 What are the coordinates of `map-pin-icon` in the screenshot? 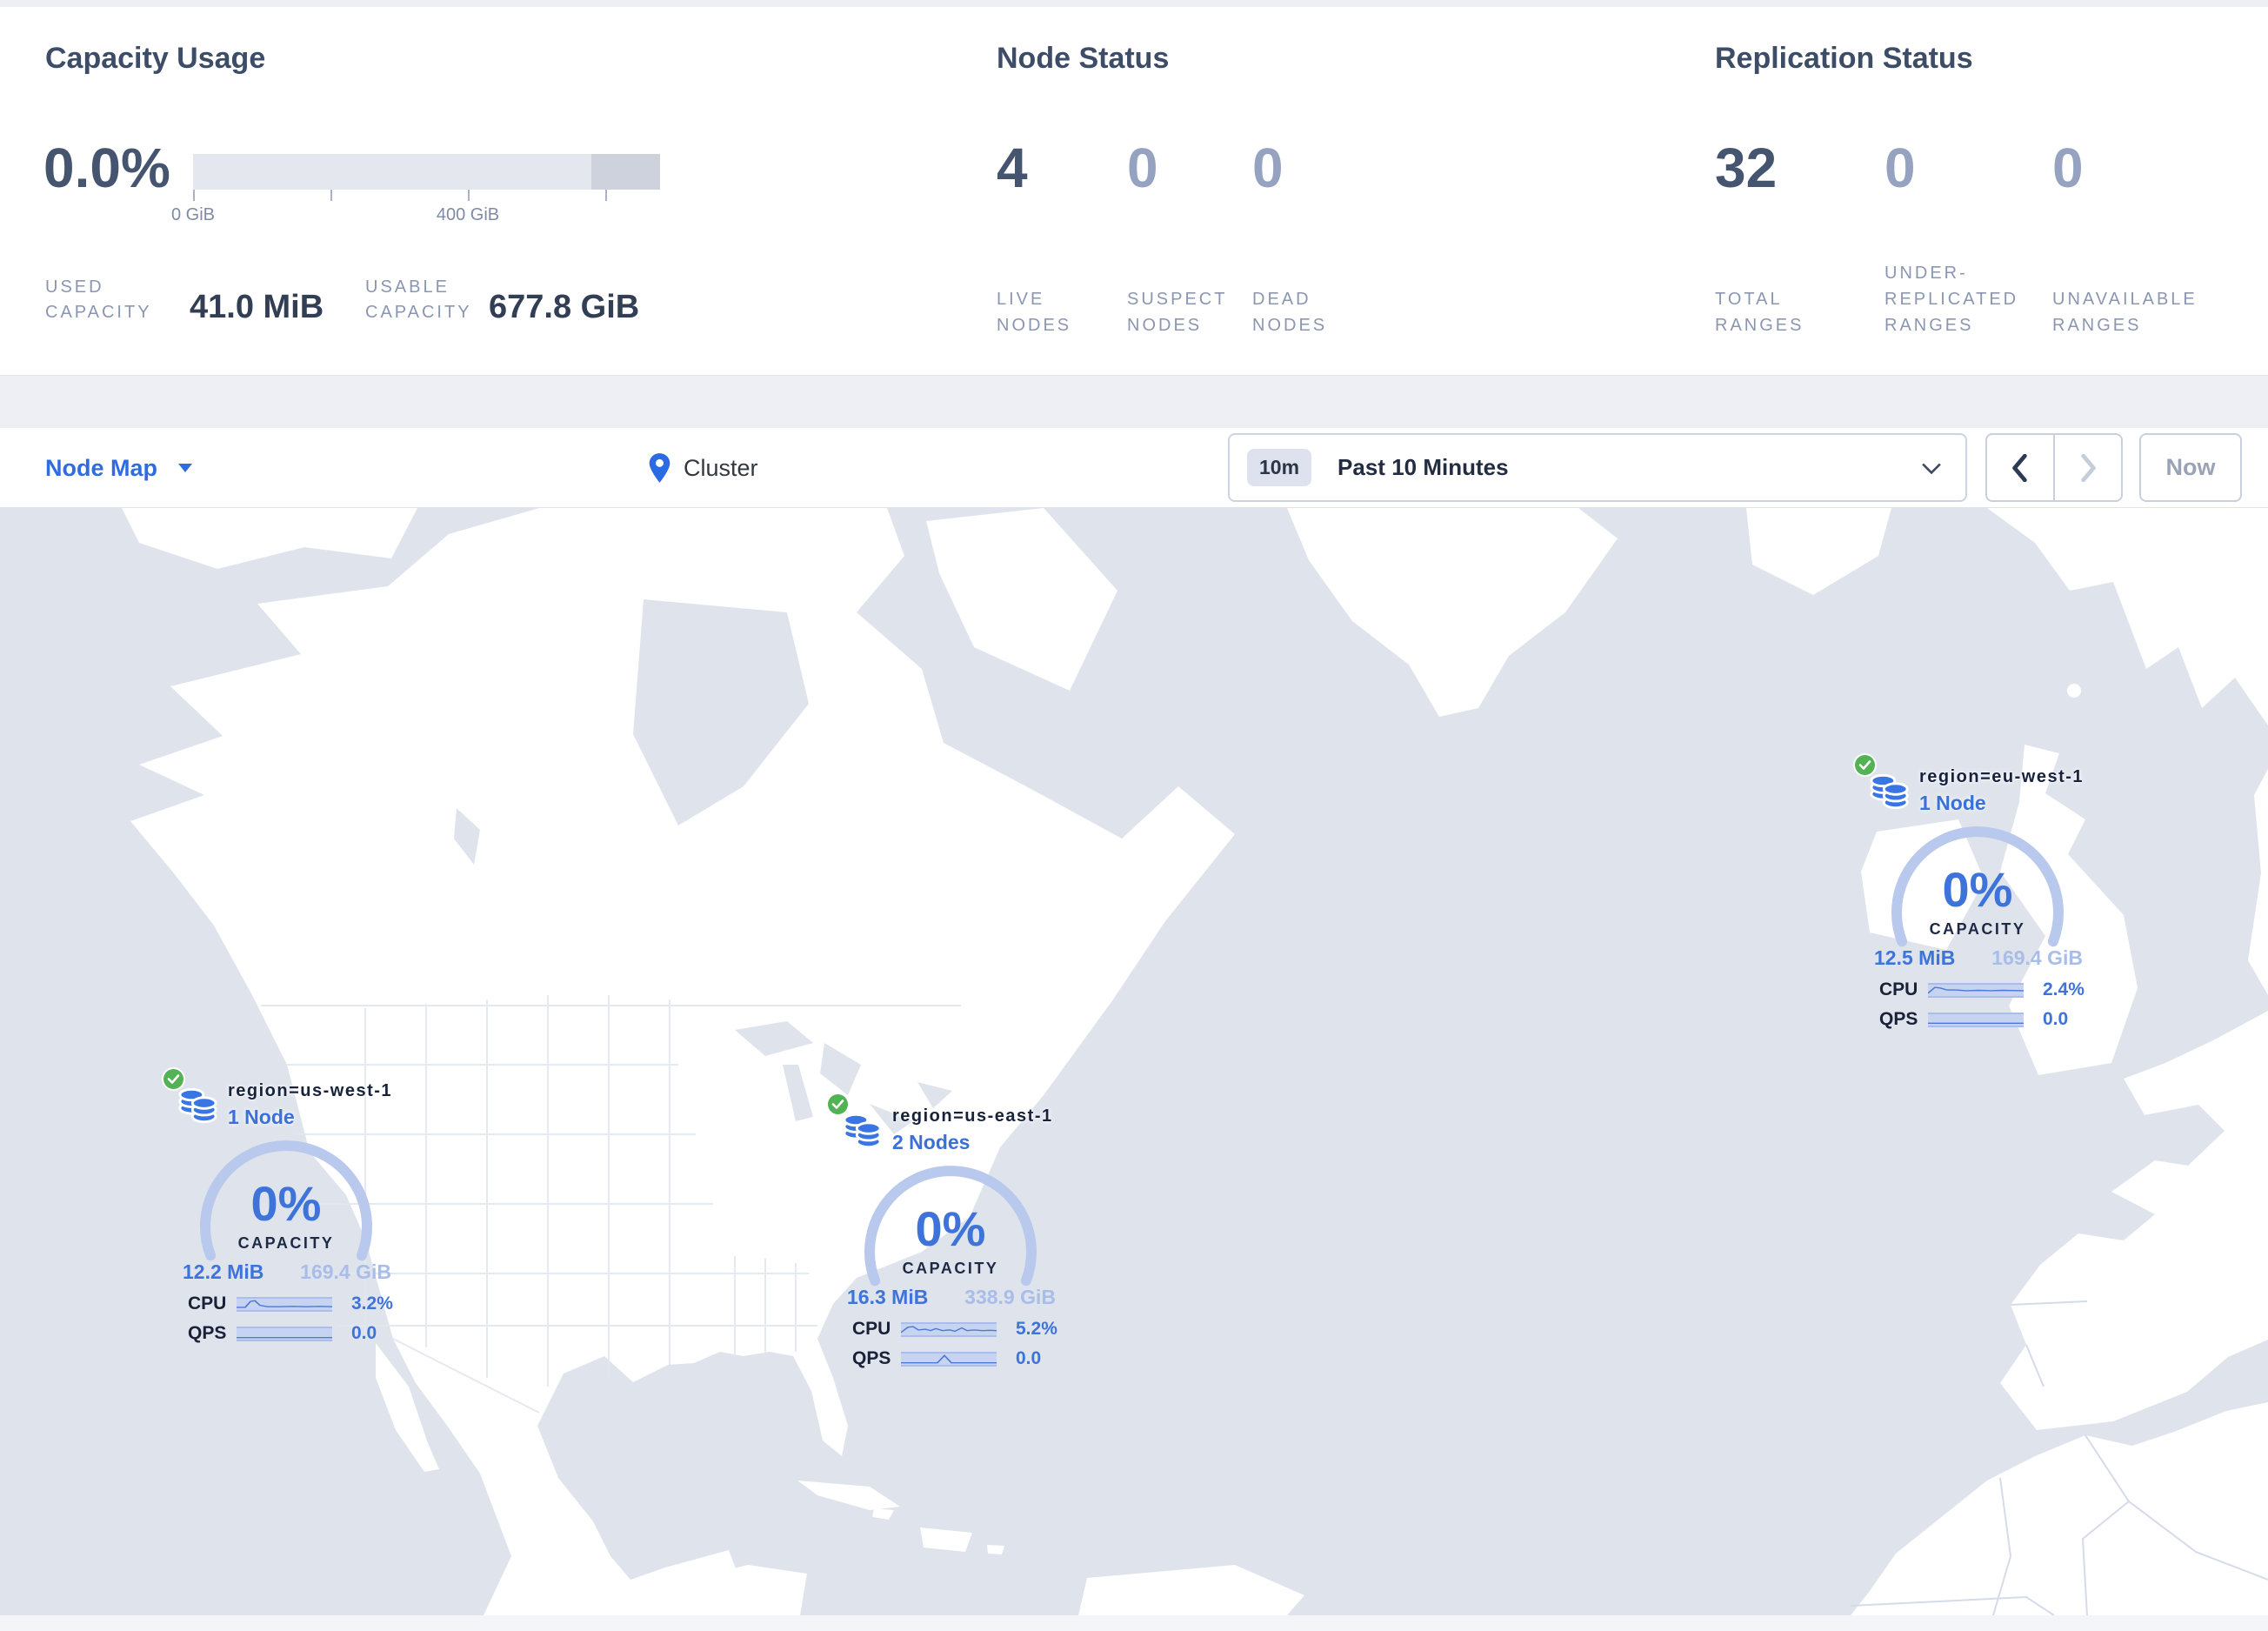 It's located at (659, 468).